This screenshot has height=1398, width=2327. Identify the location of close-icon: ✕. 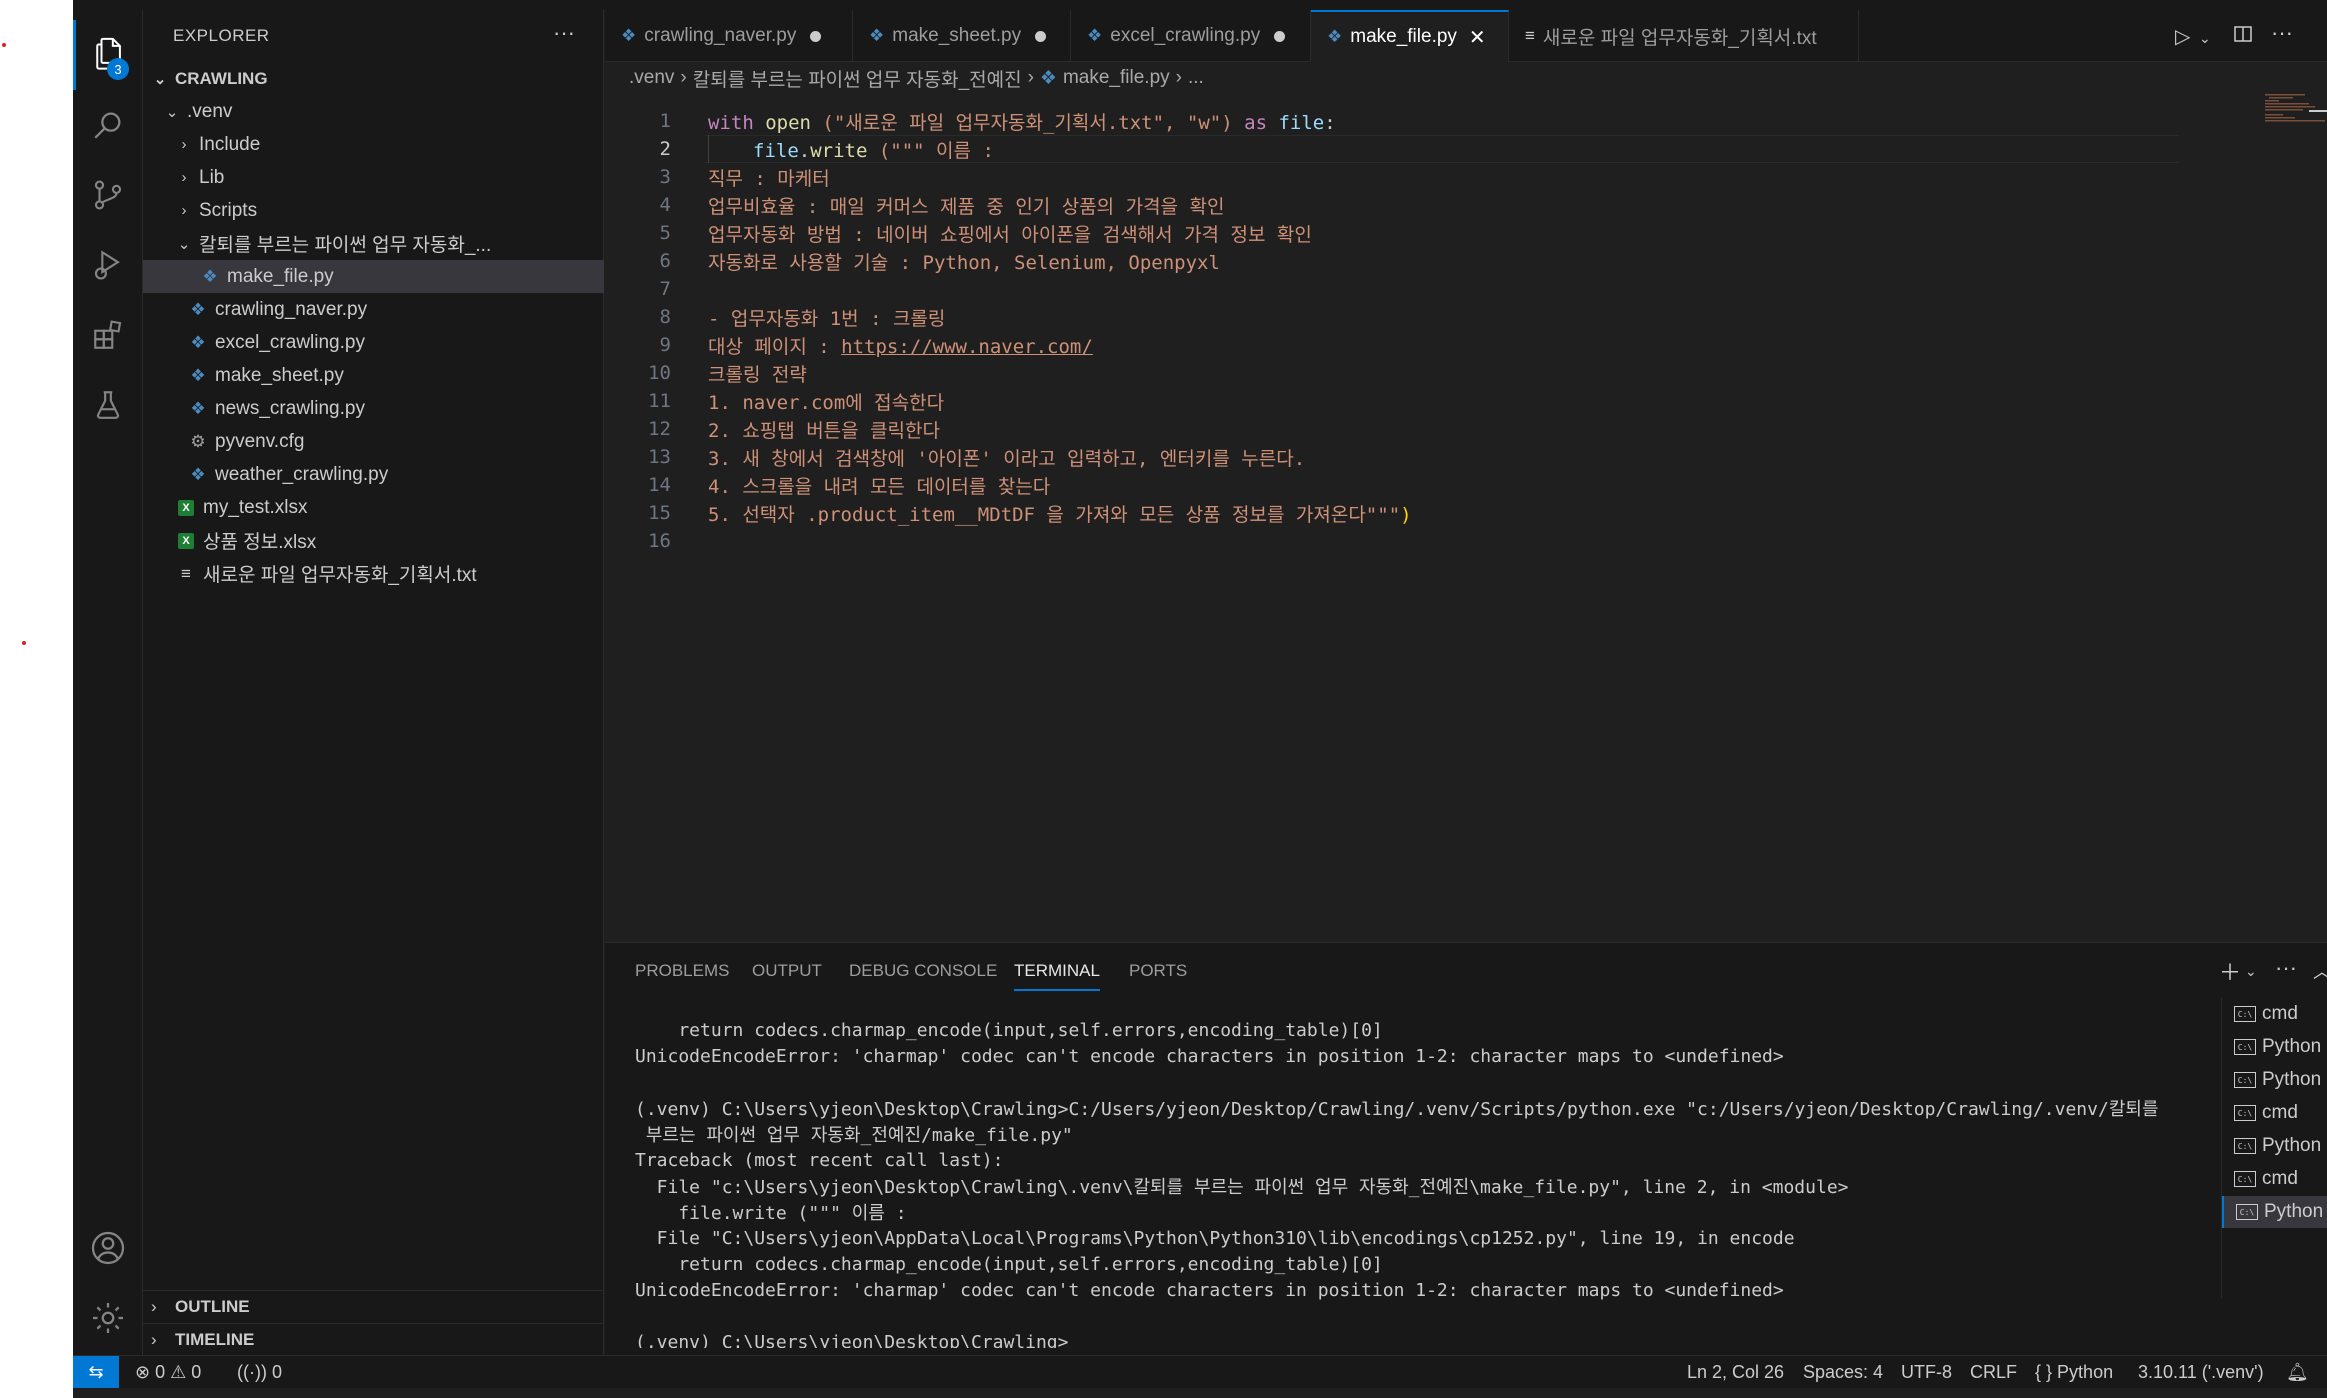
(1477, 37).